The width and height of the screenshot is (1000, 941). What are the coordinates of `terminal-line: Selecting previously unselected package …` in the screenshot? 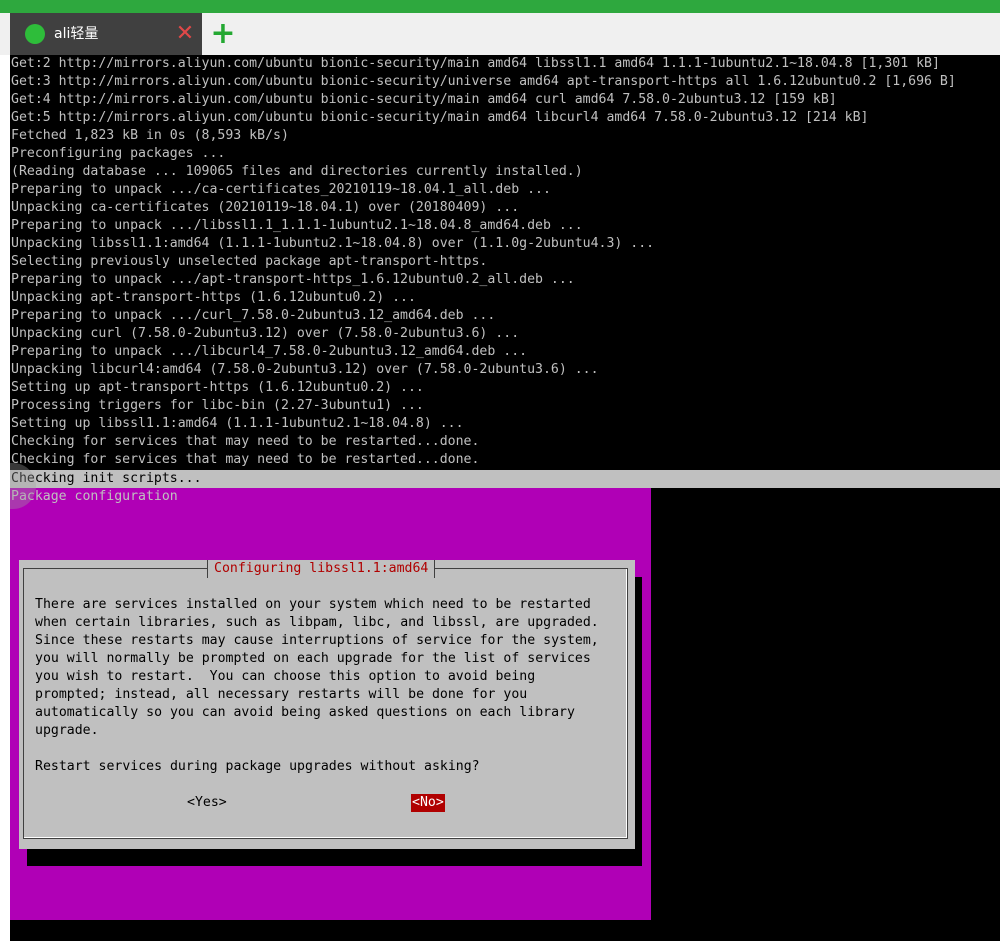 It's located at (249, 261).